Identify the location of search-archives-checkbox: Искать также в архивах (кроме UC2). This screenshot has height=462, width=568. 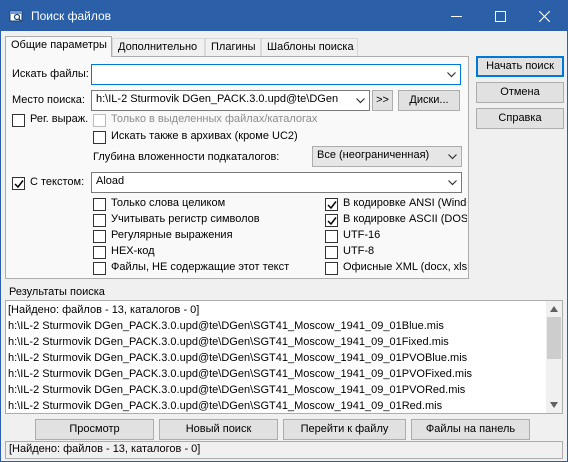
(233, 137).